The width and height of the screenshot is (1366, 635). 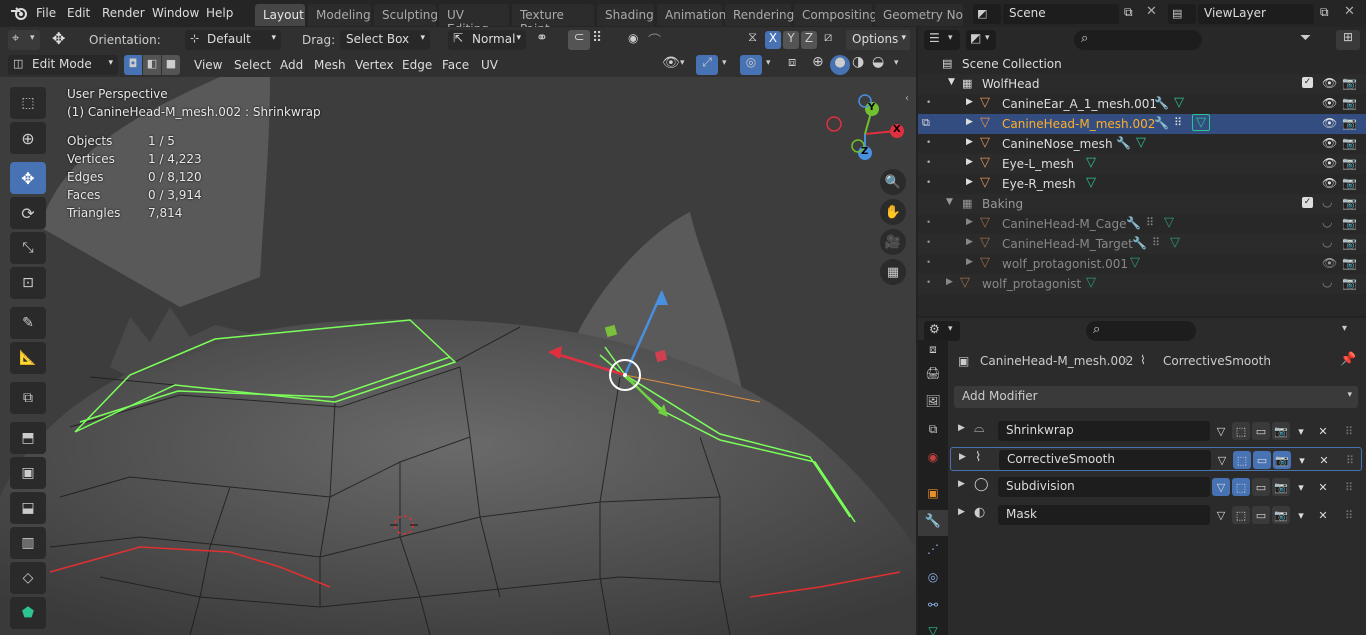 What do you see at coordinates (919, 15) in the screenshot?
I see `tab-geometry-nodes: Geometry Nod` at bounding box center [919, 15].